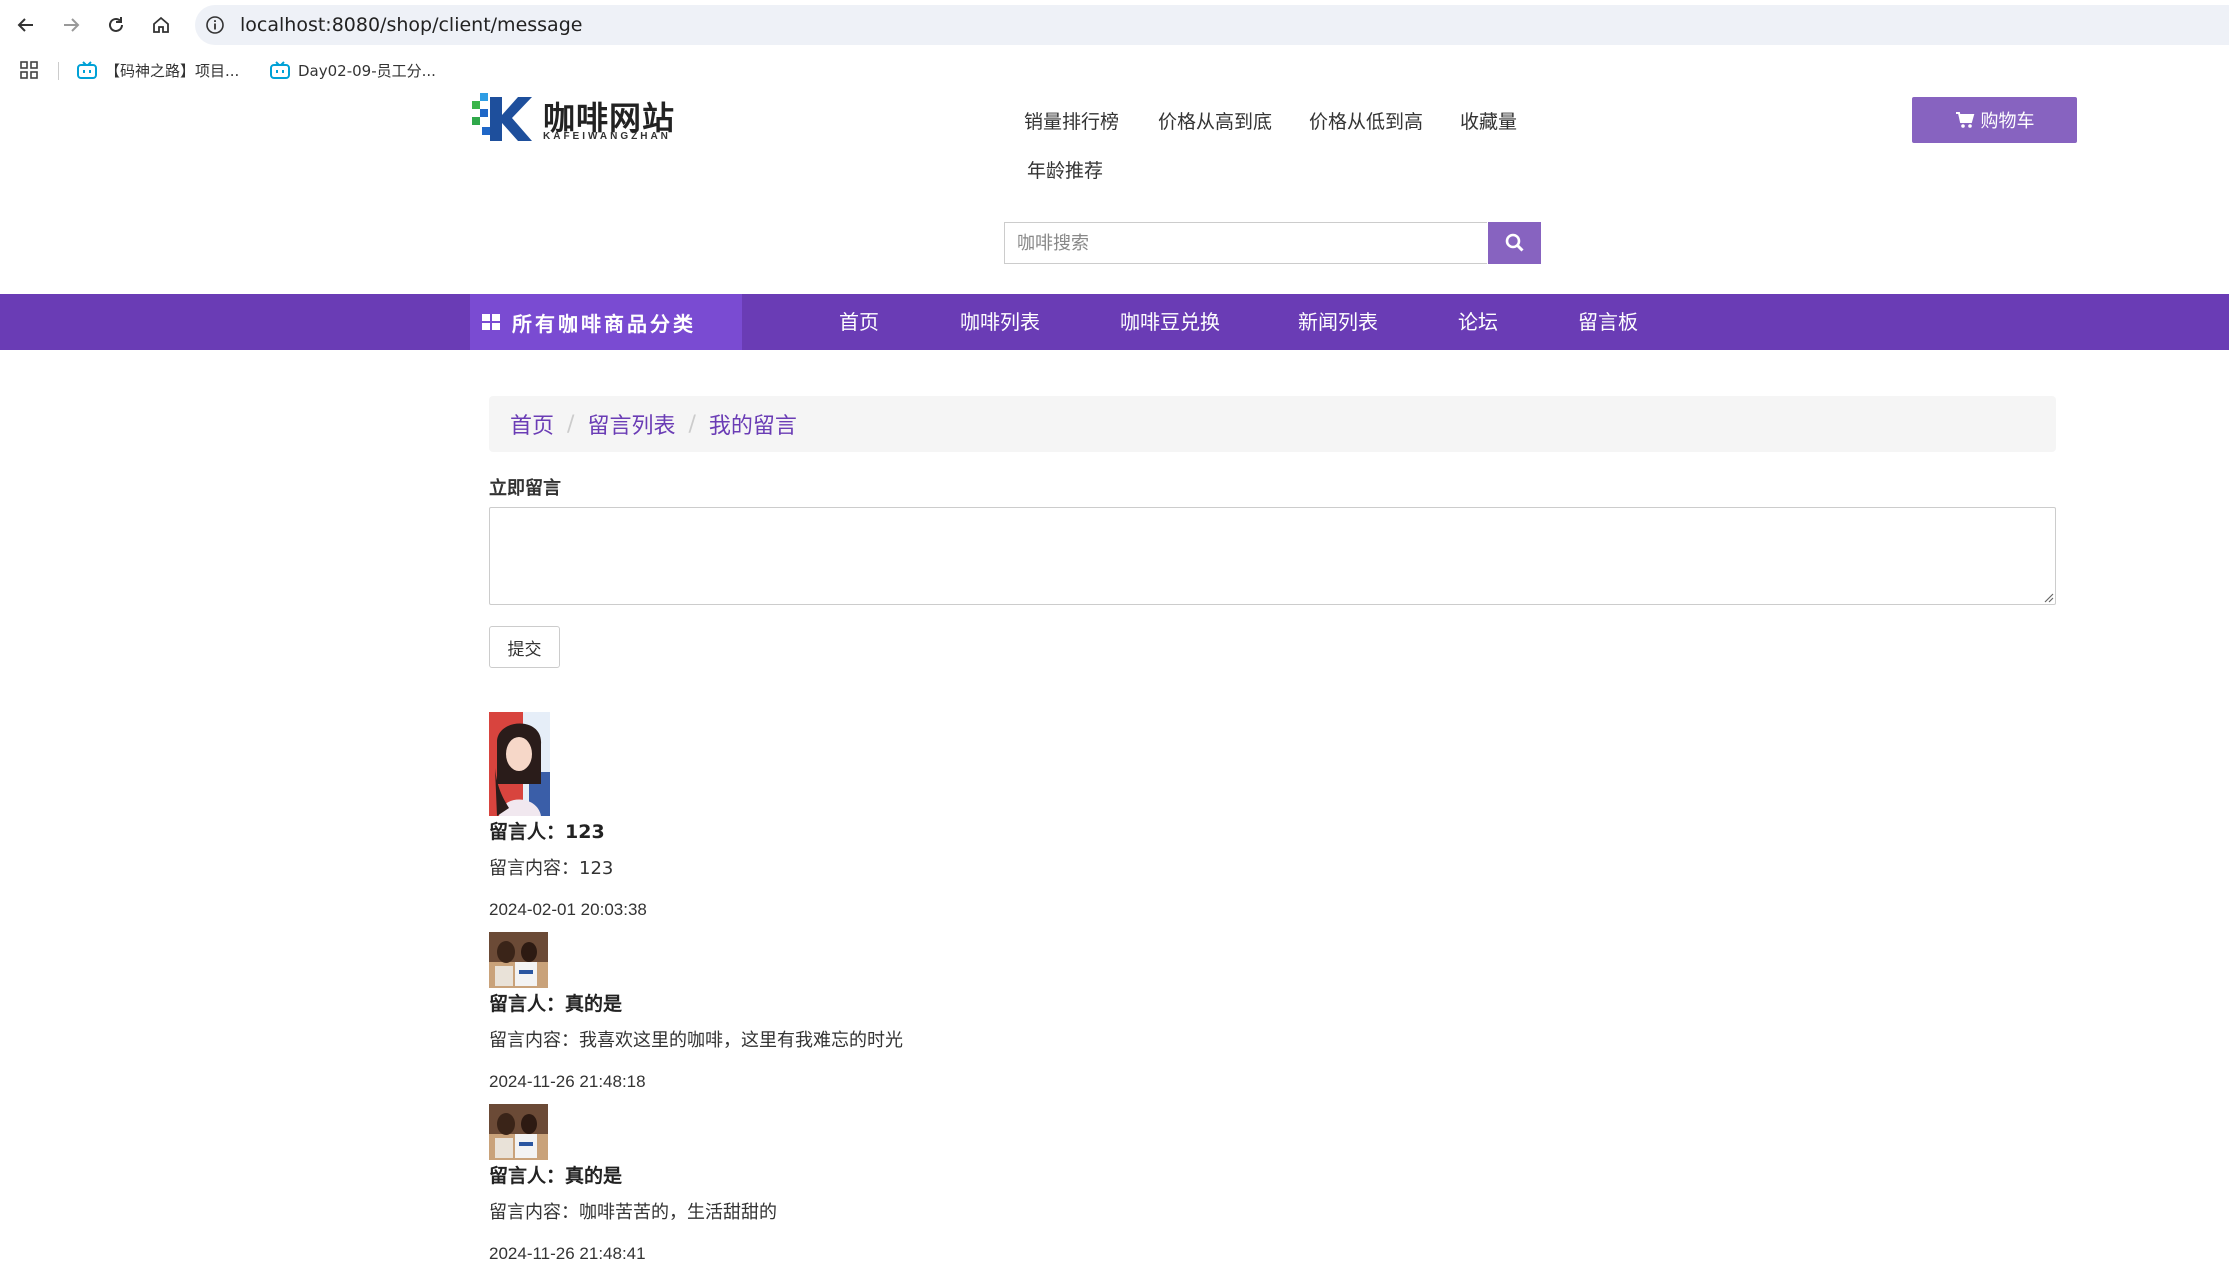  Describe the element at coordinates (1366, 120) in the screenshot. I see `link-price-low-high: 价格从低到高` at that location.